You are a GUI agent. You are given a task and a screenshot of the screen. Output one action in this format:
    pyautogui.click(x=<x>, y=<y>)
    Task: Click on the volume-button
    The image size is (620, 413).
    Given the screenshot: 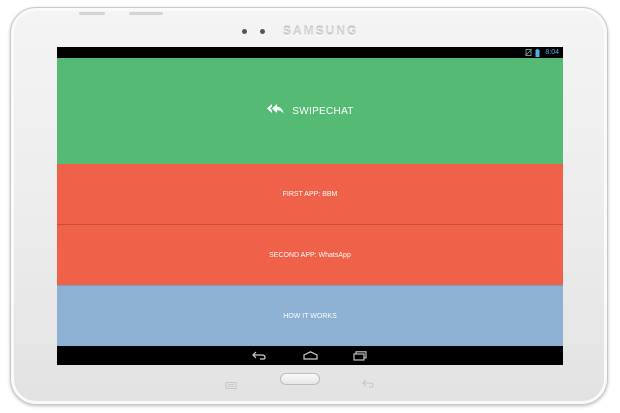 What is the action you would take?
    pyautogui.click(x=92, y=13)
    